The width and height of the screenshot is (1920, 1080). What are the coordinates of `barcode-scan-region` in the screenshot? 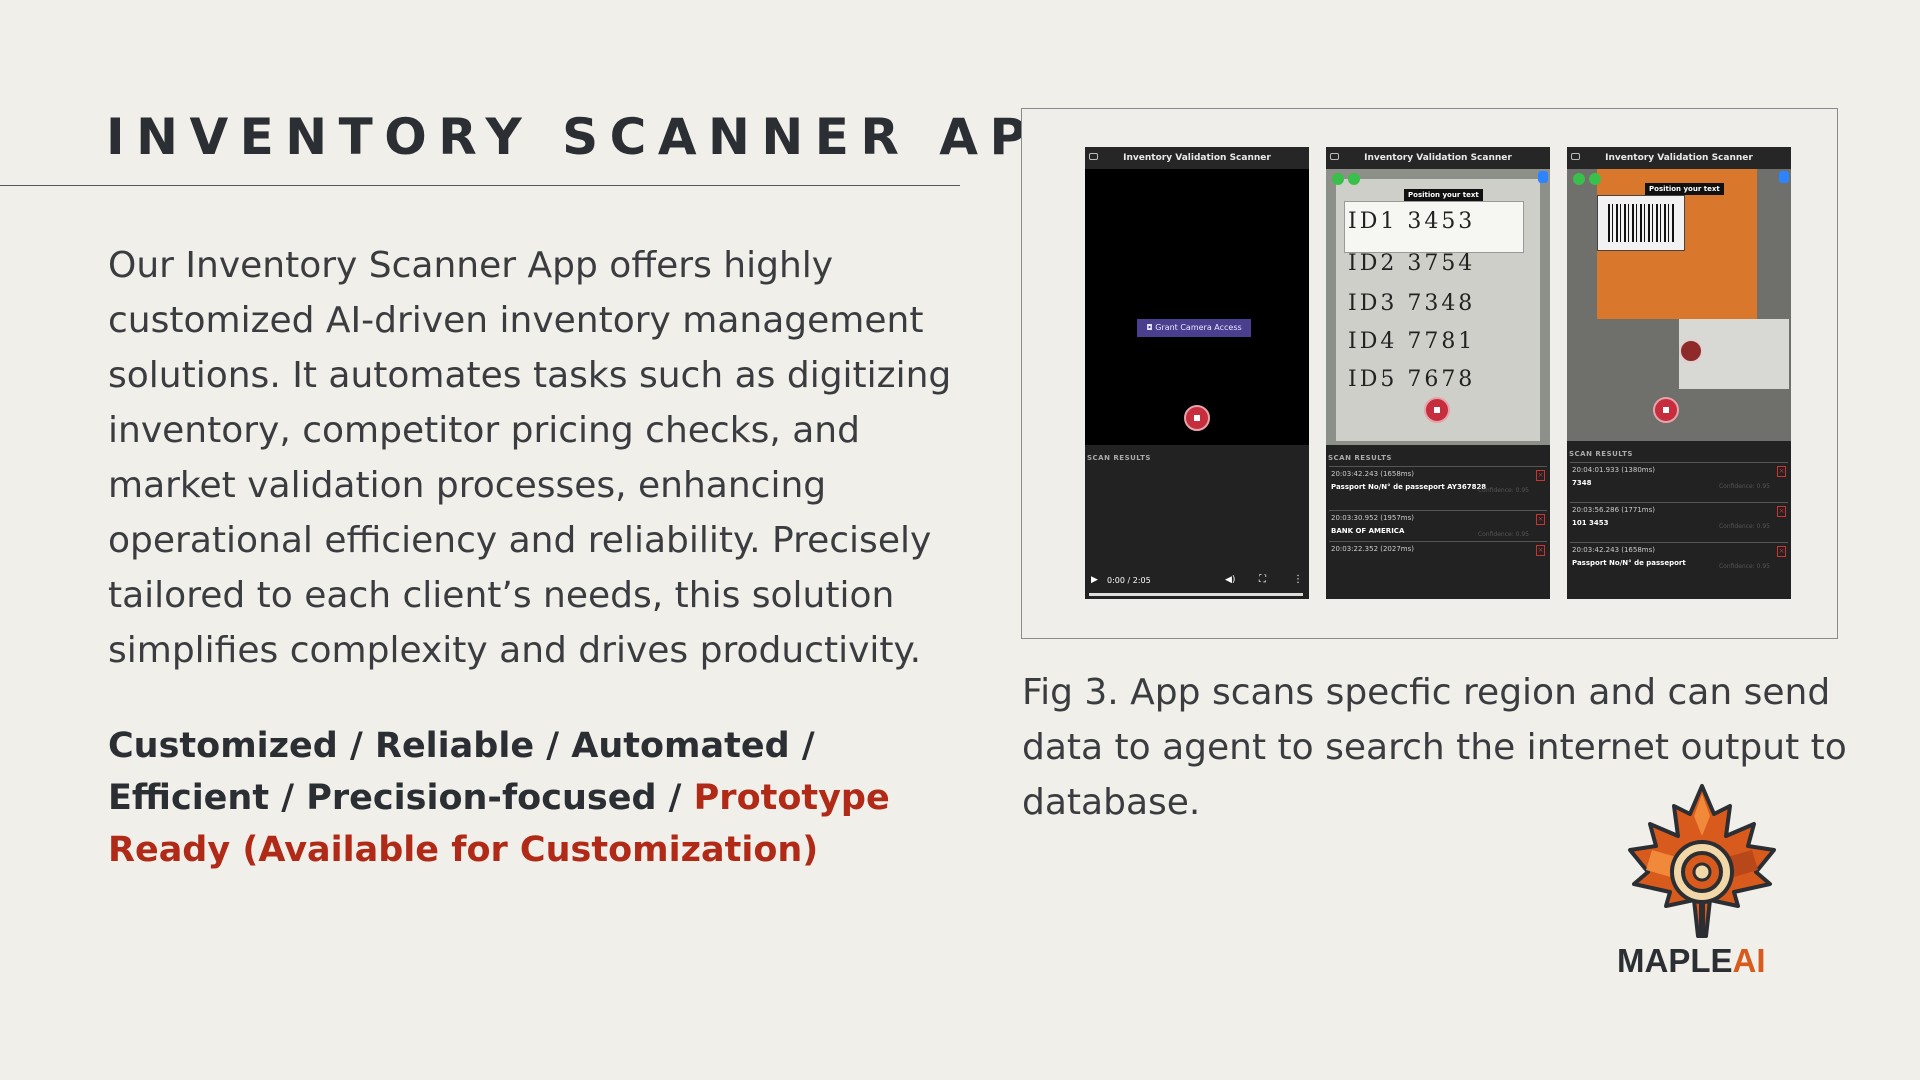 It's located at (1641, 223).